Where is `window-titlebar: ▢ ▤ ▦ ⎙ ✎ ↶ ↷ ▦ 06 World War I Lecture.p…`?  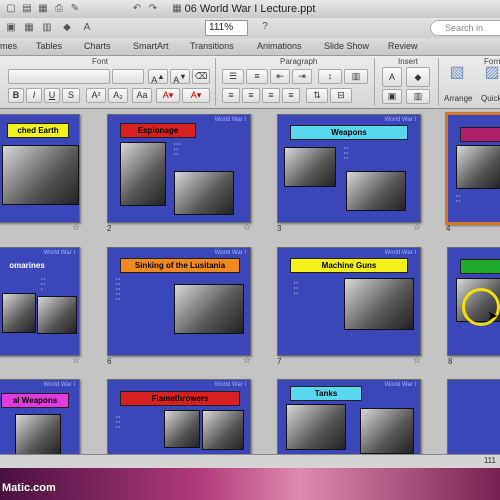 window-titlebar: ▢ ▤ ▦ ⎙ ✎ ↶ ↷ ▦ 06 World War I Lecture.p… is located at coordinates (250, 9).